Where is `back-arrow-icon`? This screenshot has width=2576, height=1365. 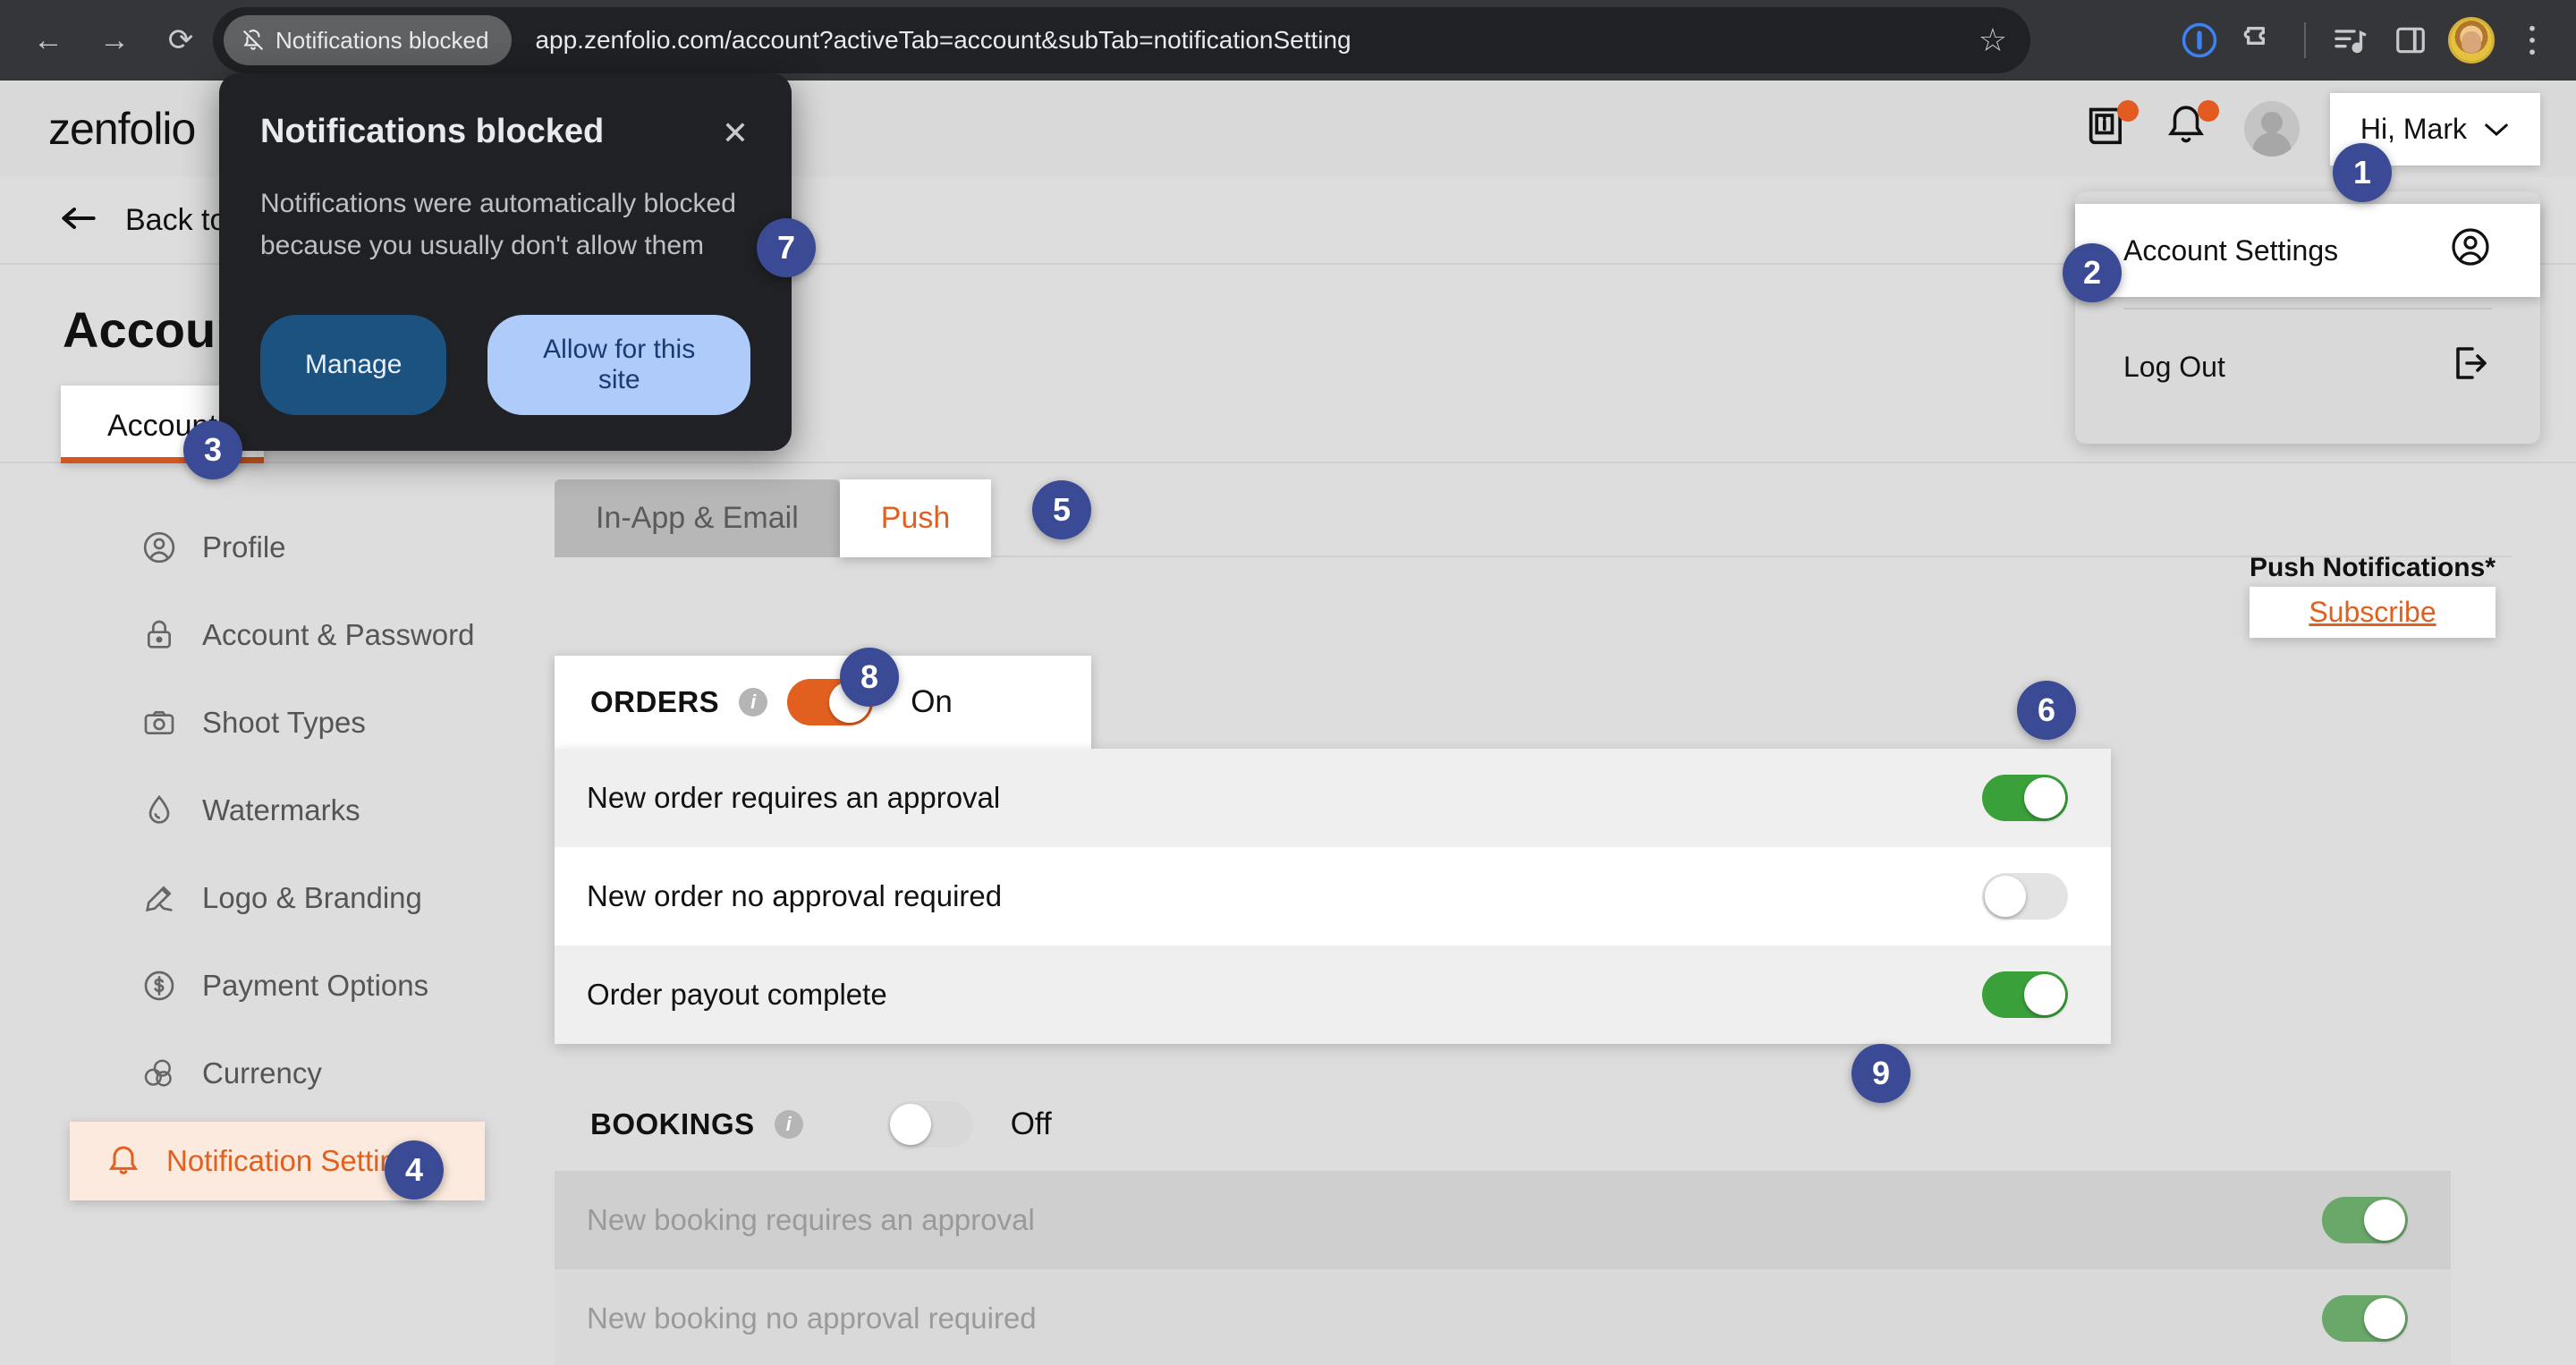 back-arrow-icon is located at coordinates (79, 220).